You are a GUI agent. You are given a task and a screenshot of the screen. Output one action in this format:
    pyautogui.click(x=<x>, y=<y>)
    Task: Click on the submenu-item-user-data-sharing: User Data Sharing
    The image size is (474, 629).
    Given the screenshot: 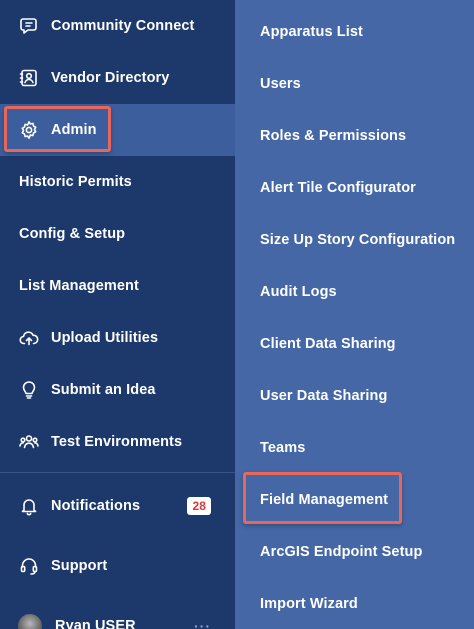 What is the action you would take?
    pyautogui.click(x=354, y=396)
    